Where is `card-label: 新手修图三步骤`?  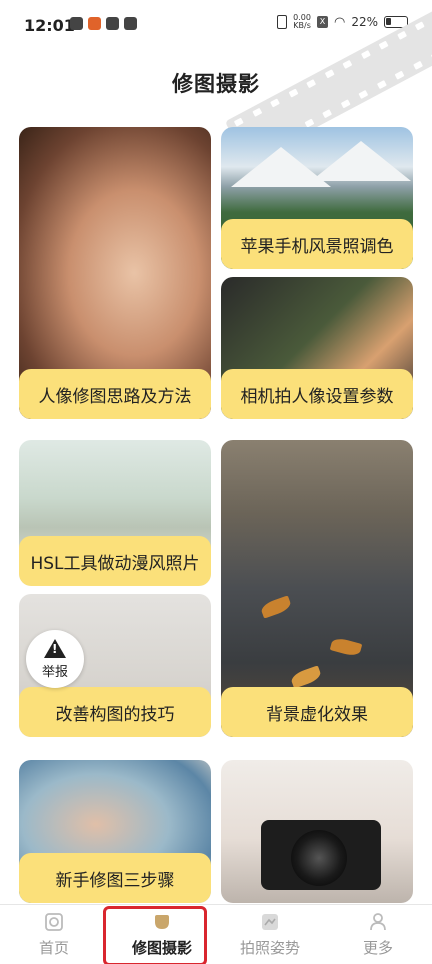 card-label: 新手修图三步骤 is located at coordinates (115, 878).